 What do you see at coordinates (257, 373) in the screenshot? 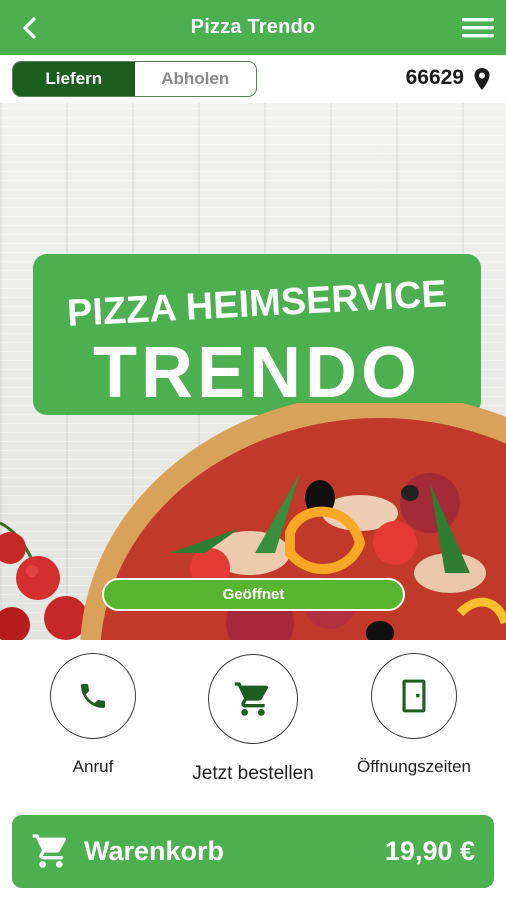
I see `logo-line-2: TRENDO` at bounding box center [257, 373].